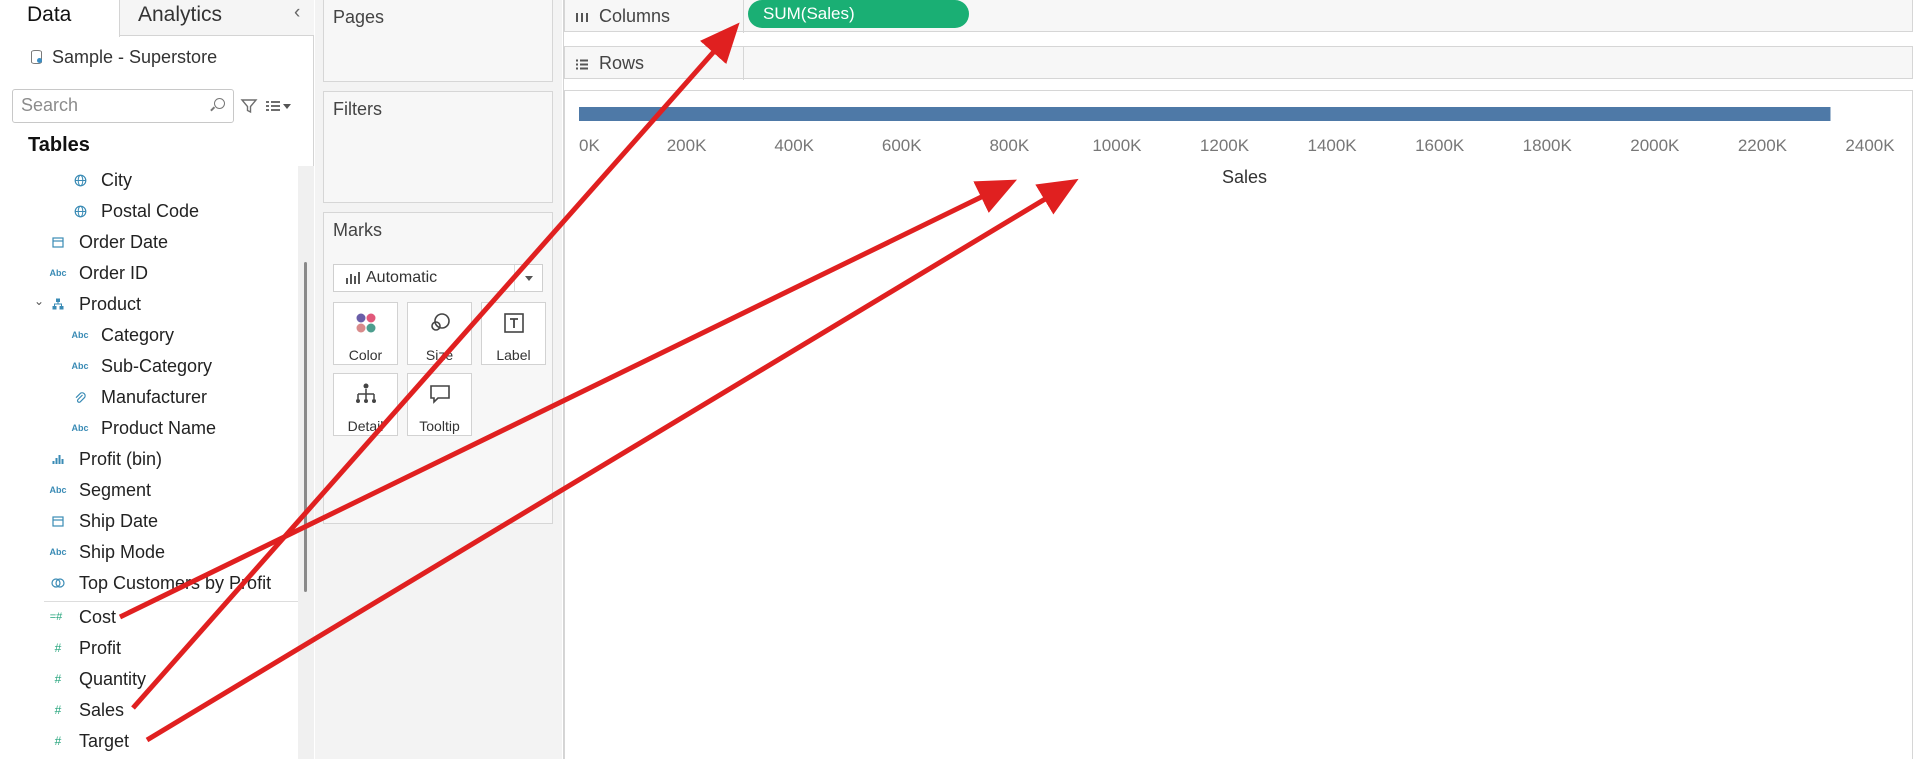 The width and height of the screenshot is (1918, 759). Describe the element at coordinates (122, 551) in the screenshot. I see `field-label: Ship Mode` at that location.